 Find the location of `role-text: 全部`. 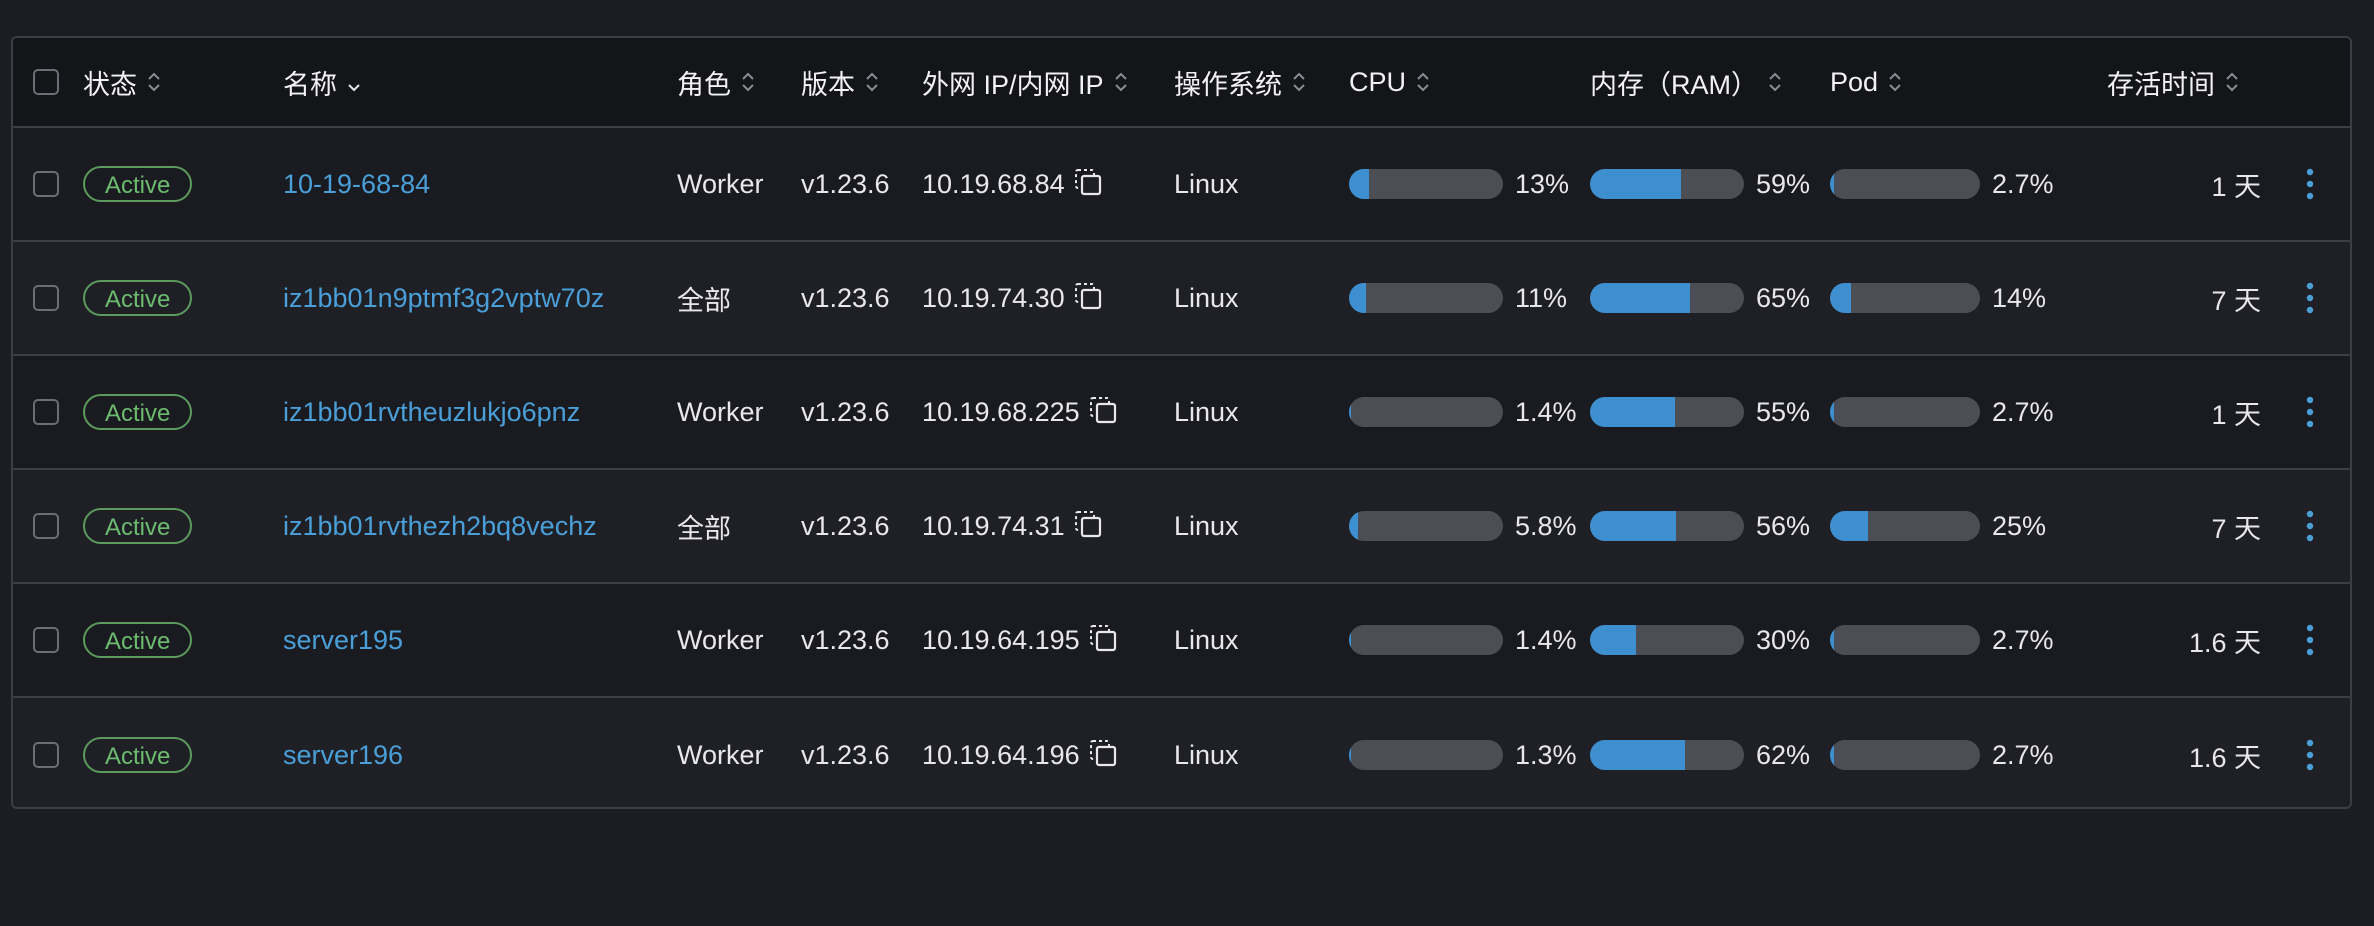

role-text: 全部 is located at coordinates (704, 300).